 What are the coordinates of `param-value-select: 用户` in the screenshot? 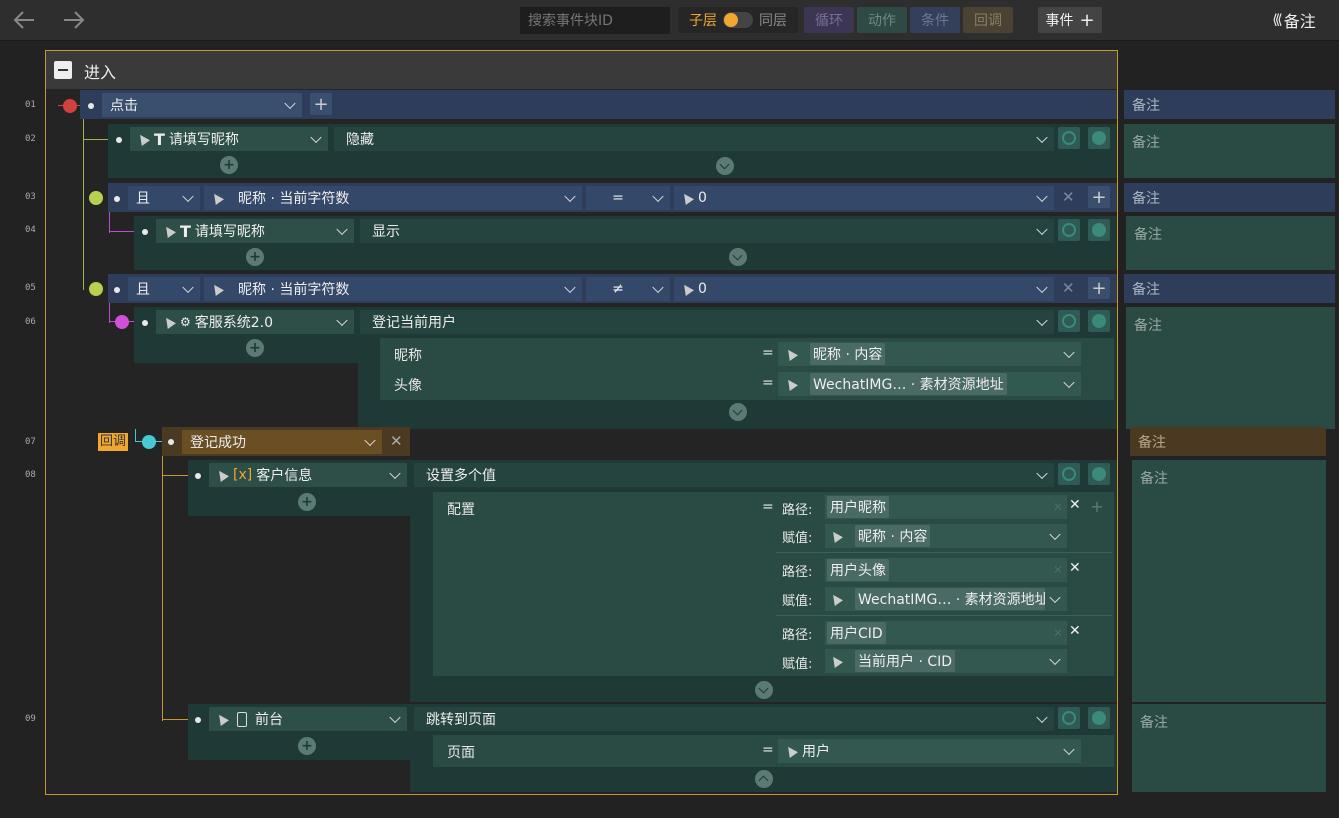 It's located at (929, 751).